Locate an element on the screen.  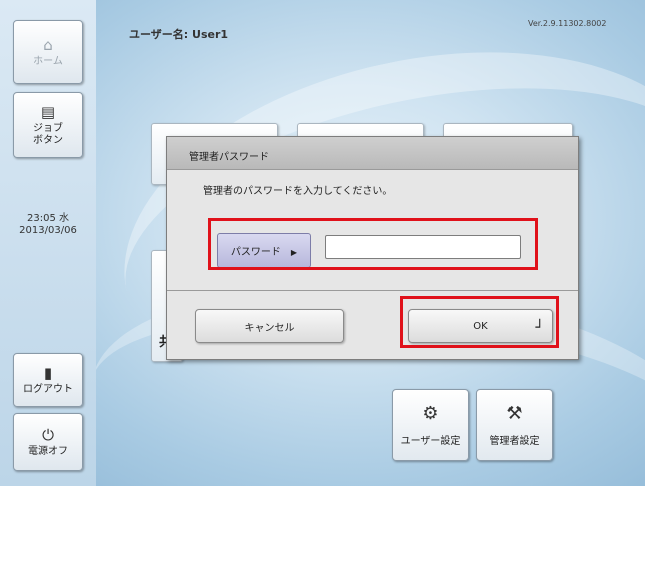
clock-date: 2013/03/06 is located at coordinates (48, 230).